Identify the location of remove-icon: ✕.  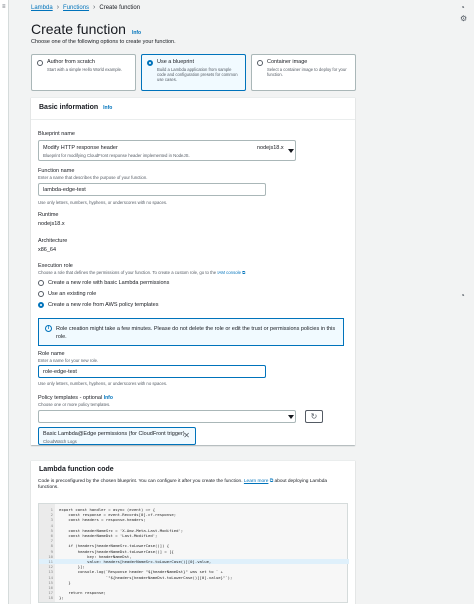
(186, 435).